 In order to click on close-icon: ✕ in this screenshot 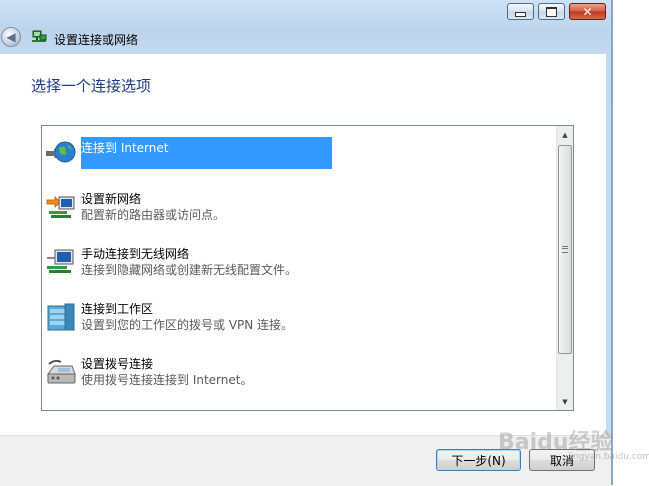, I will do `click(587, 11)`.